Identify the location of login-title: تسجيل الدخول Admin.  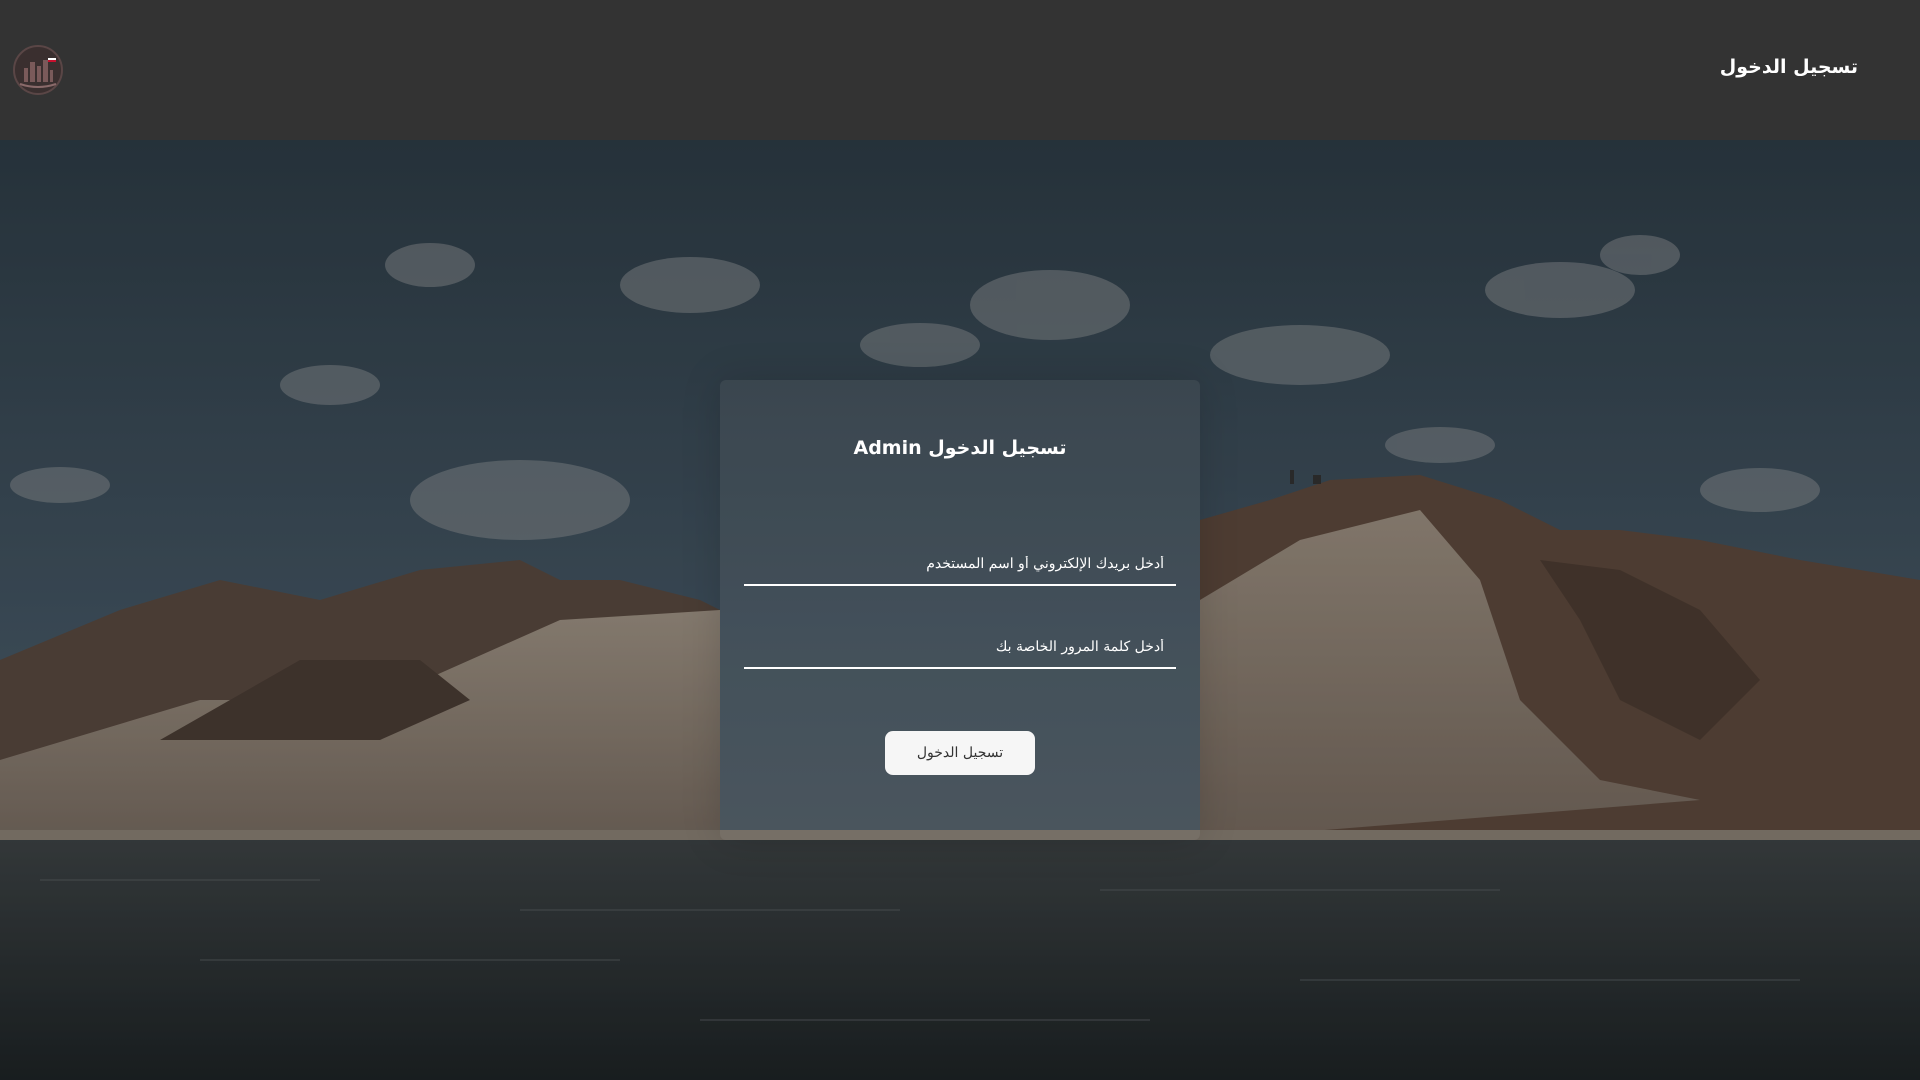
(960, 448).